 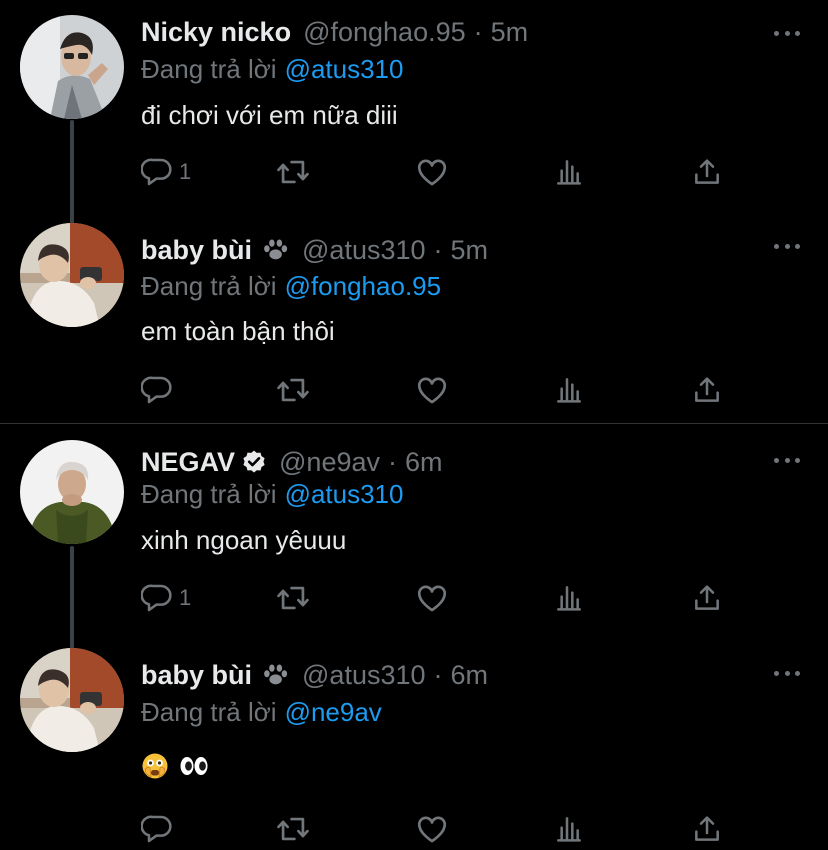 I want to click on display-name: NEGAV, so click(x=188, y=462).